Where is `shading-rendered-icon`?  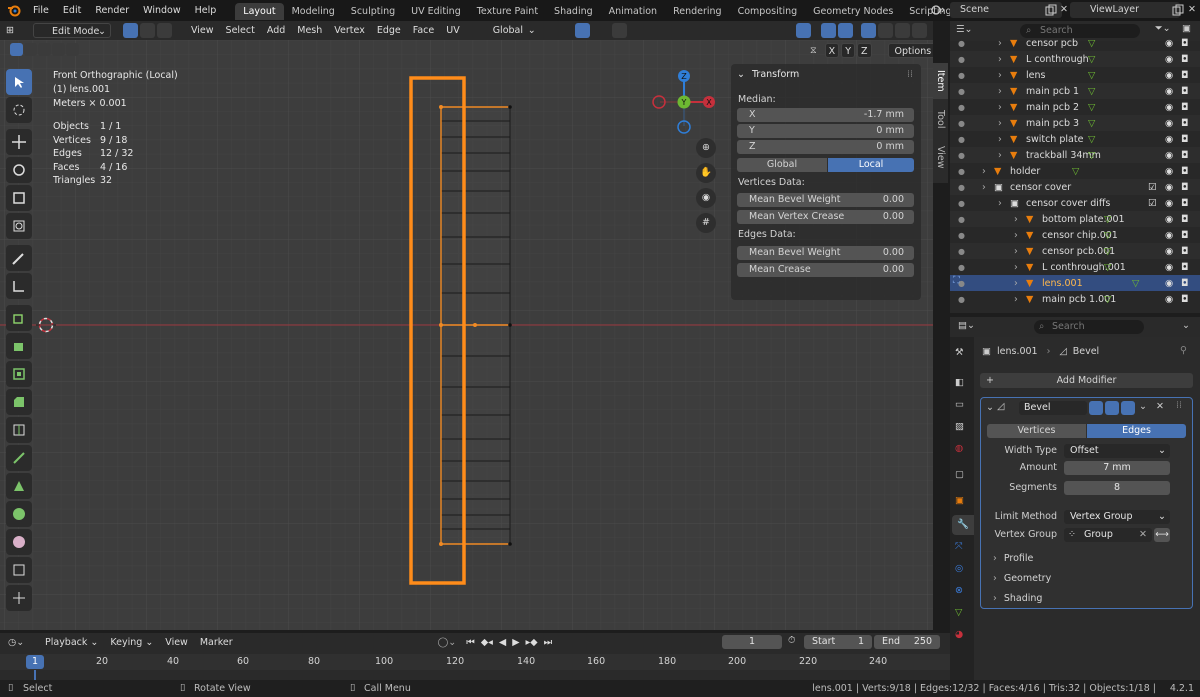 shading-rendered-icon is located at coordinates (919, 30).